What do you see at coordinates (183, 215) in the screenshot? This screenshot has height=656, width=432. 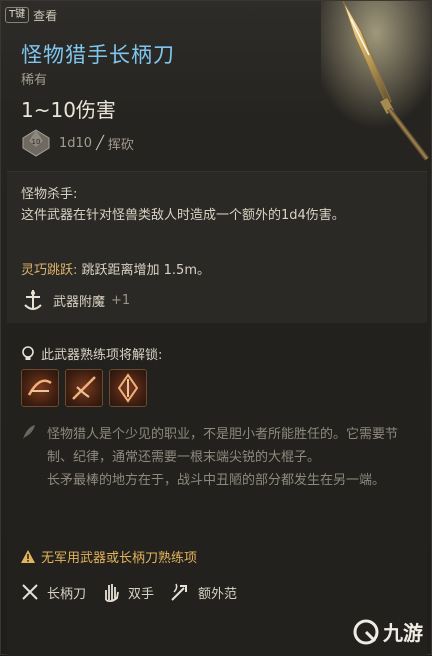 I see `passive-description: 这件武器在针对怪兽类敌人时造成一个额外的1d4伤害。` at bounding box center [183, 215].